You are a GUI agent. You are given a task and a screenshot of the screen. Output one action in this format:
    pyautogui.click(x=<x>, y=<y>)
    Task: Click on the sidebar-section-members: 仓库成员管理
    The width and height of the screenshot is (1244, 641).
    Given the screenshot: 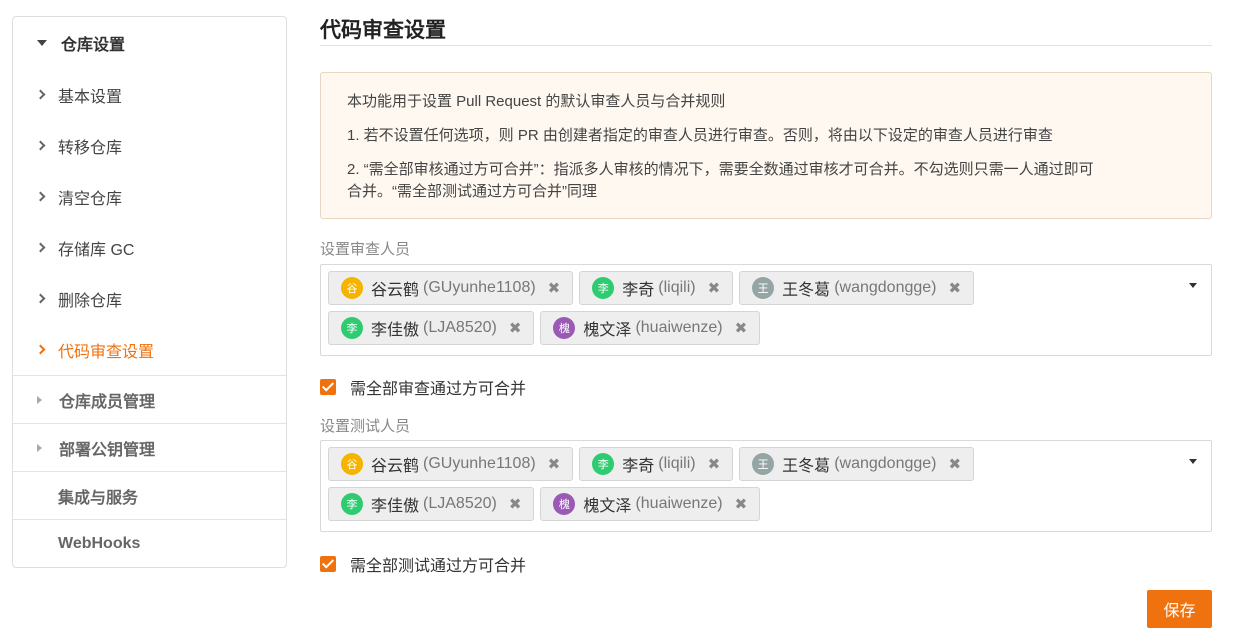 What is the action you would take?
    pyautogui.click(x=149, y=399)
    